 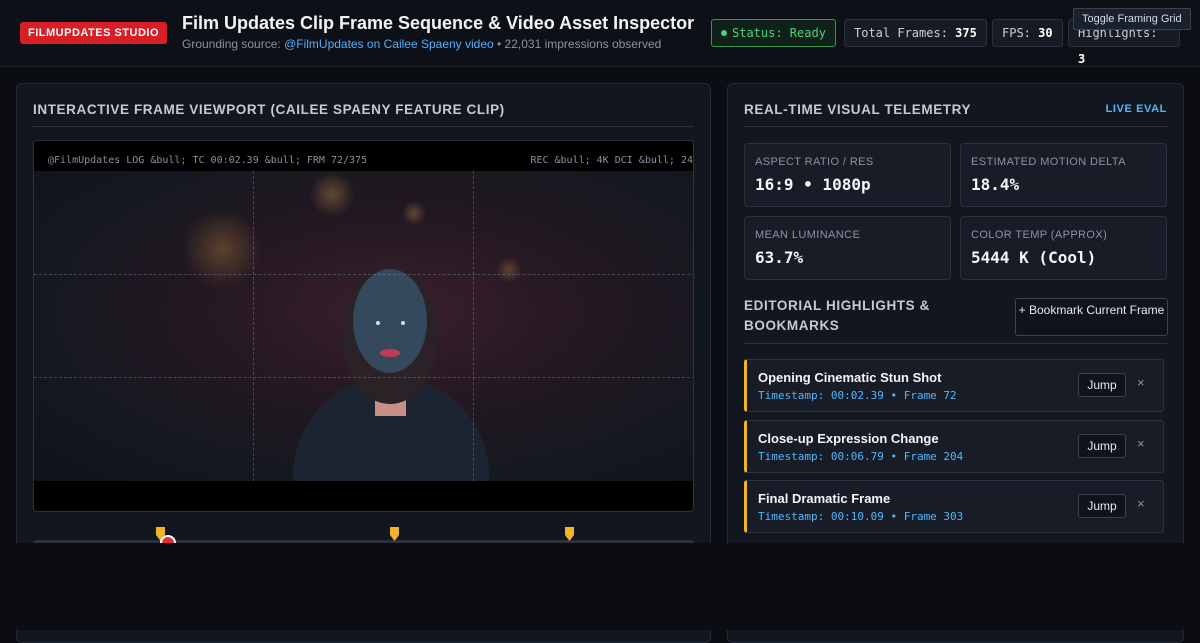 I want to click on card-value: 5444 K (Cool), so click(x=1034, y=257).